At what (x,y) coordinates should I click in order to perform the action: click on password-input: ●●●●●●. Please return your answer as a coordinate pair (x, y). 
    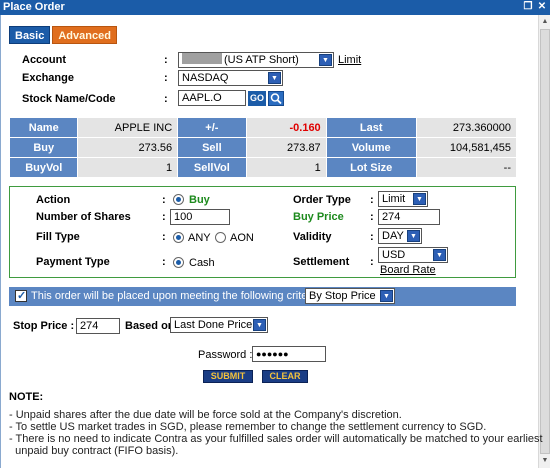
    Looking at the image, I should click on (289, 354).